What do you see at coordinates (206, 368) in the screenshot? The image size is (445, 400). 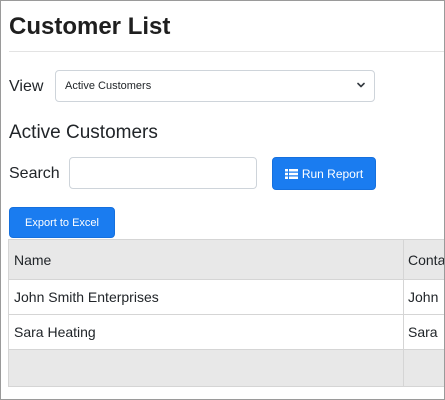 I see `footer-cell-name` at bounding box center [206, 368].